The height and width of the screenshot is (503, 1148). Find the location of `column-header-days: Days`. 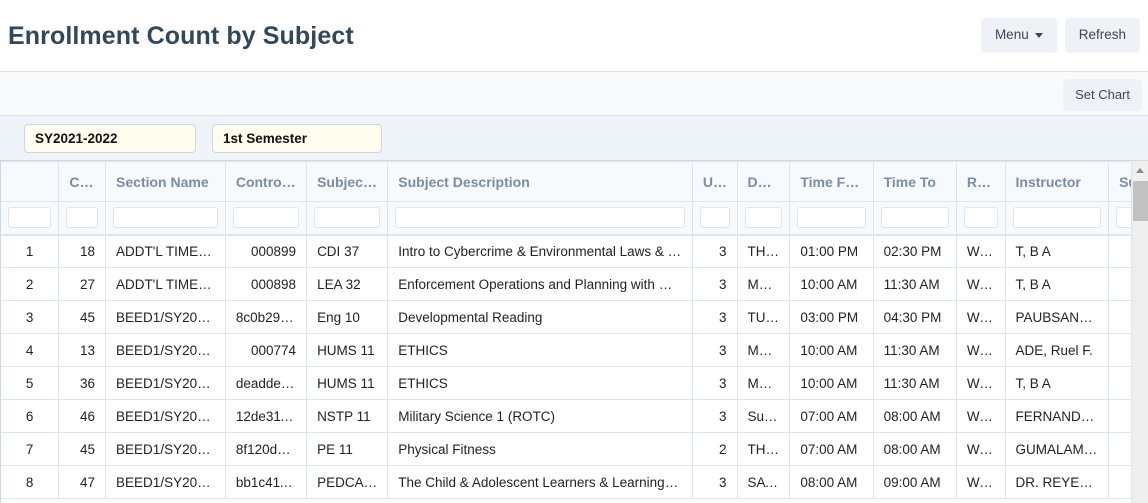

column-header-days: Days is located at coordinates (764, 181).